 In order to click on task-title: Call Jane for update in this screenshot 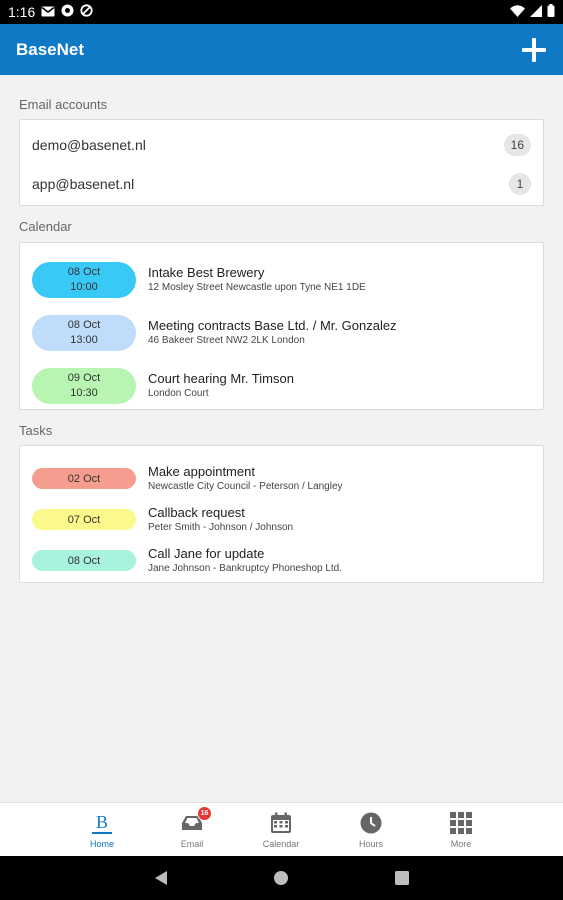, I will do `click(206, 553)`.